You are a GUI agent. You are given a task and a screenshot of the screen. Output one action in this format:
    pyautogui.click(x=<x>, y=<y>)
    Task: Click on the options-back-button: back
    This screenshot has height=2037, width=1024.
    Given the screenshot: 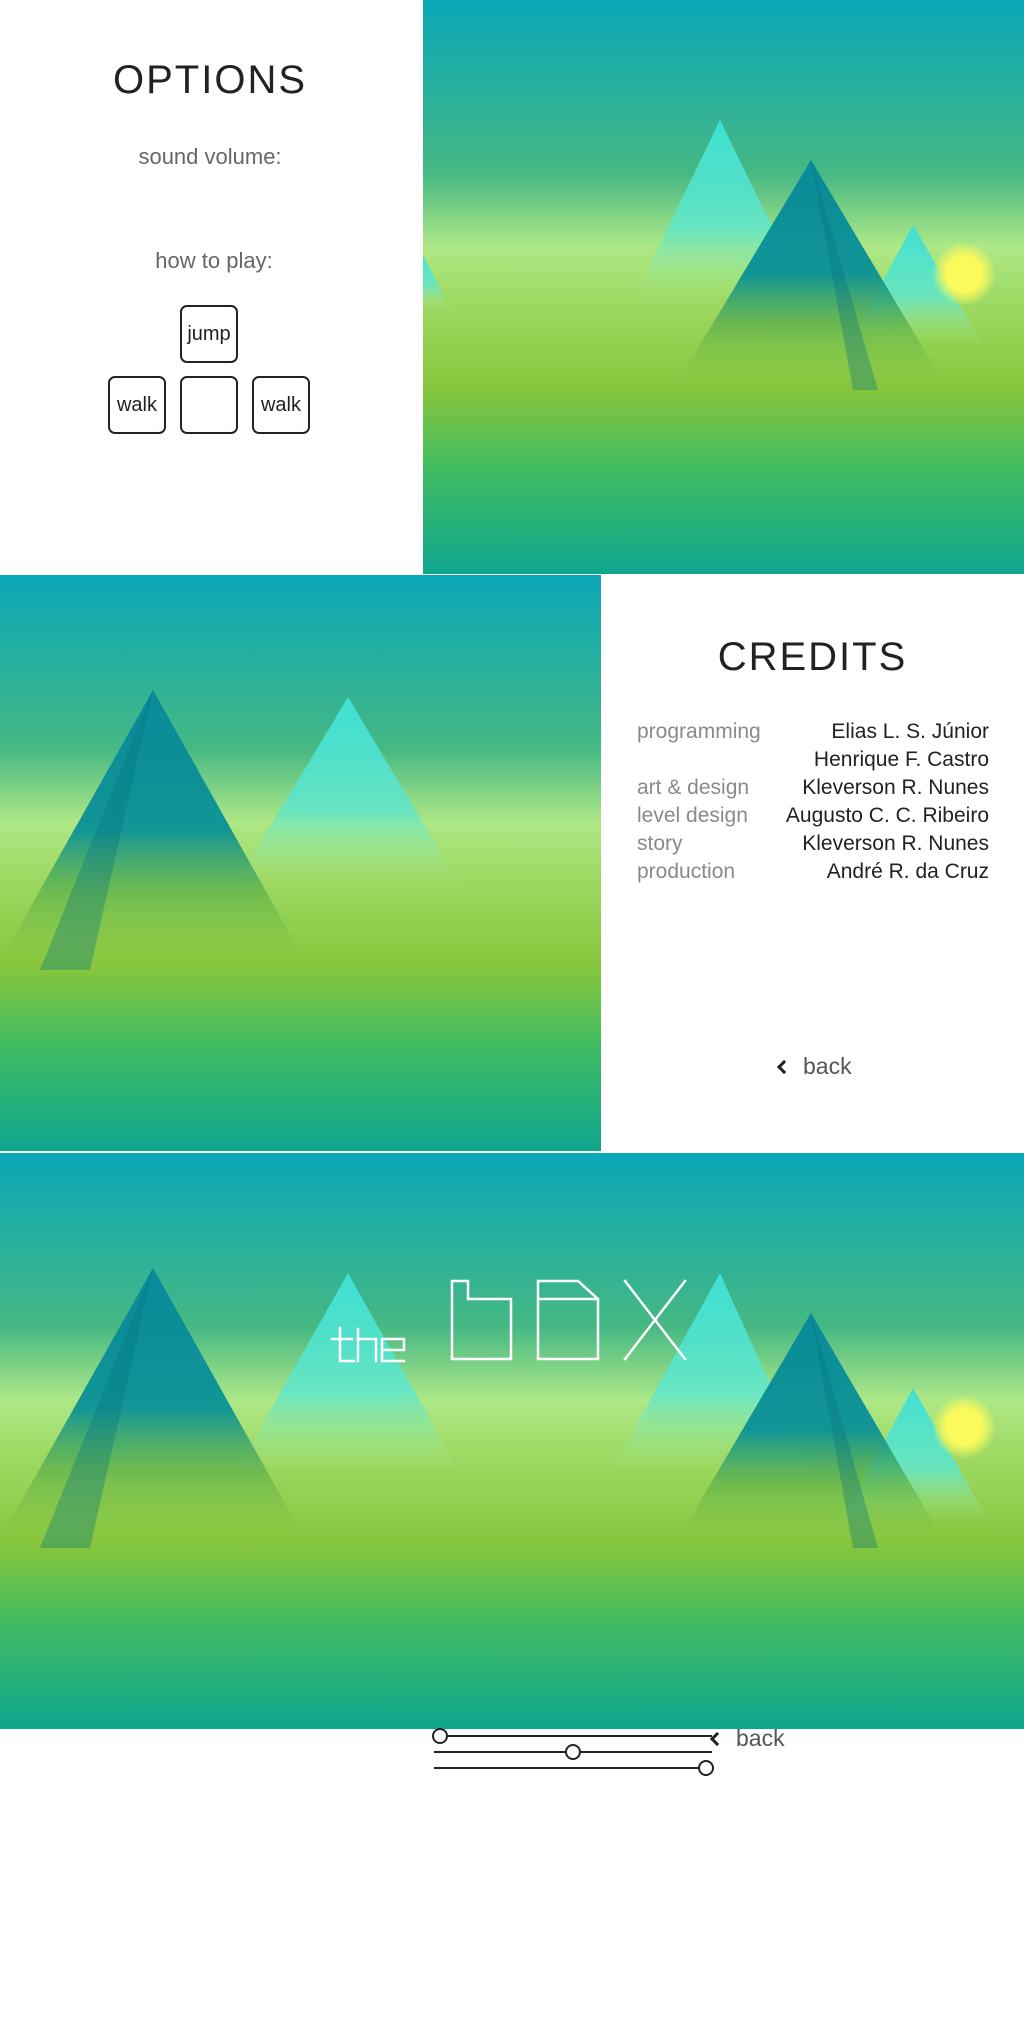 What is the action you would take?
    pyautogui.click(x=747, y=1738)
    